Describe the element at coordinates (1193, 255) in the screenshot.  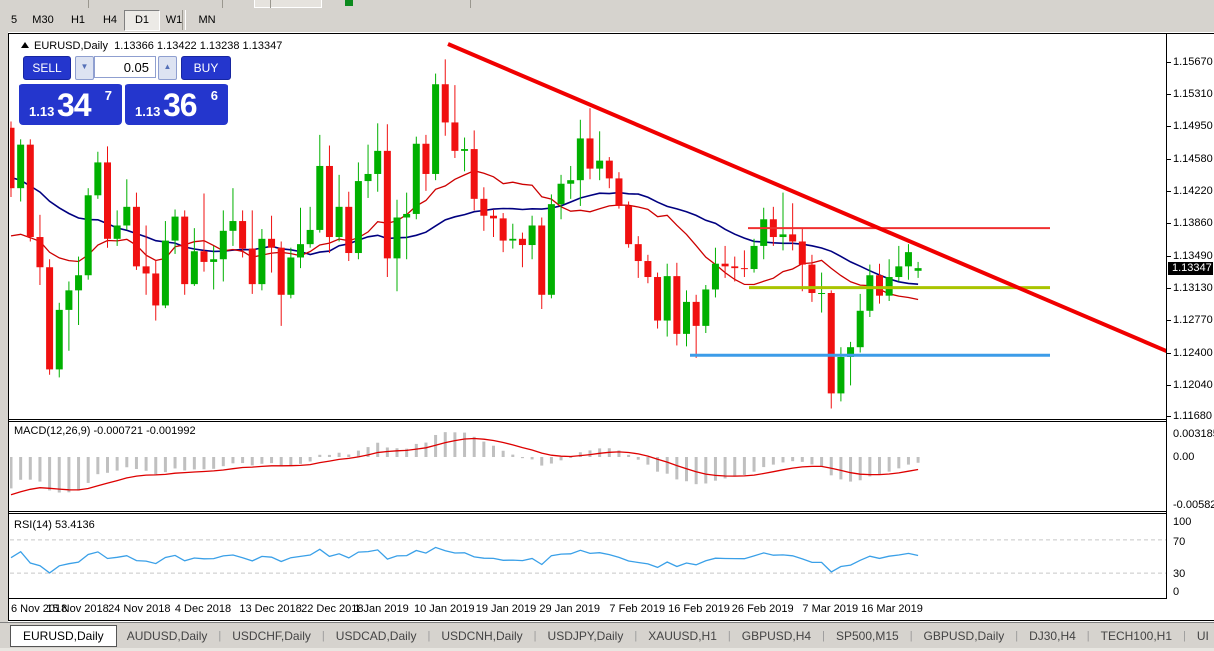
I see `price-axis-label: 1.13490` at that location.